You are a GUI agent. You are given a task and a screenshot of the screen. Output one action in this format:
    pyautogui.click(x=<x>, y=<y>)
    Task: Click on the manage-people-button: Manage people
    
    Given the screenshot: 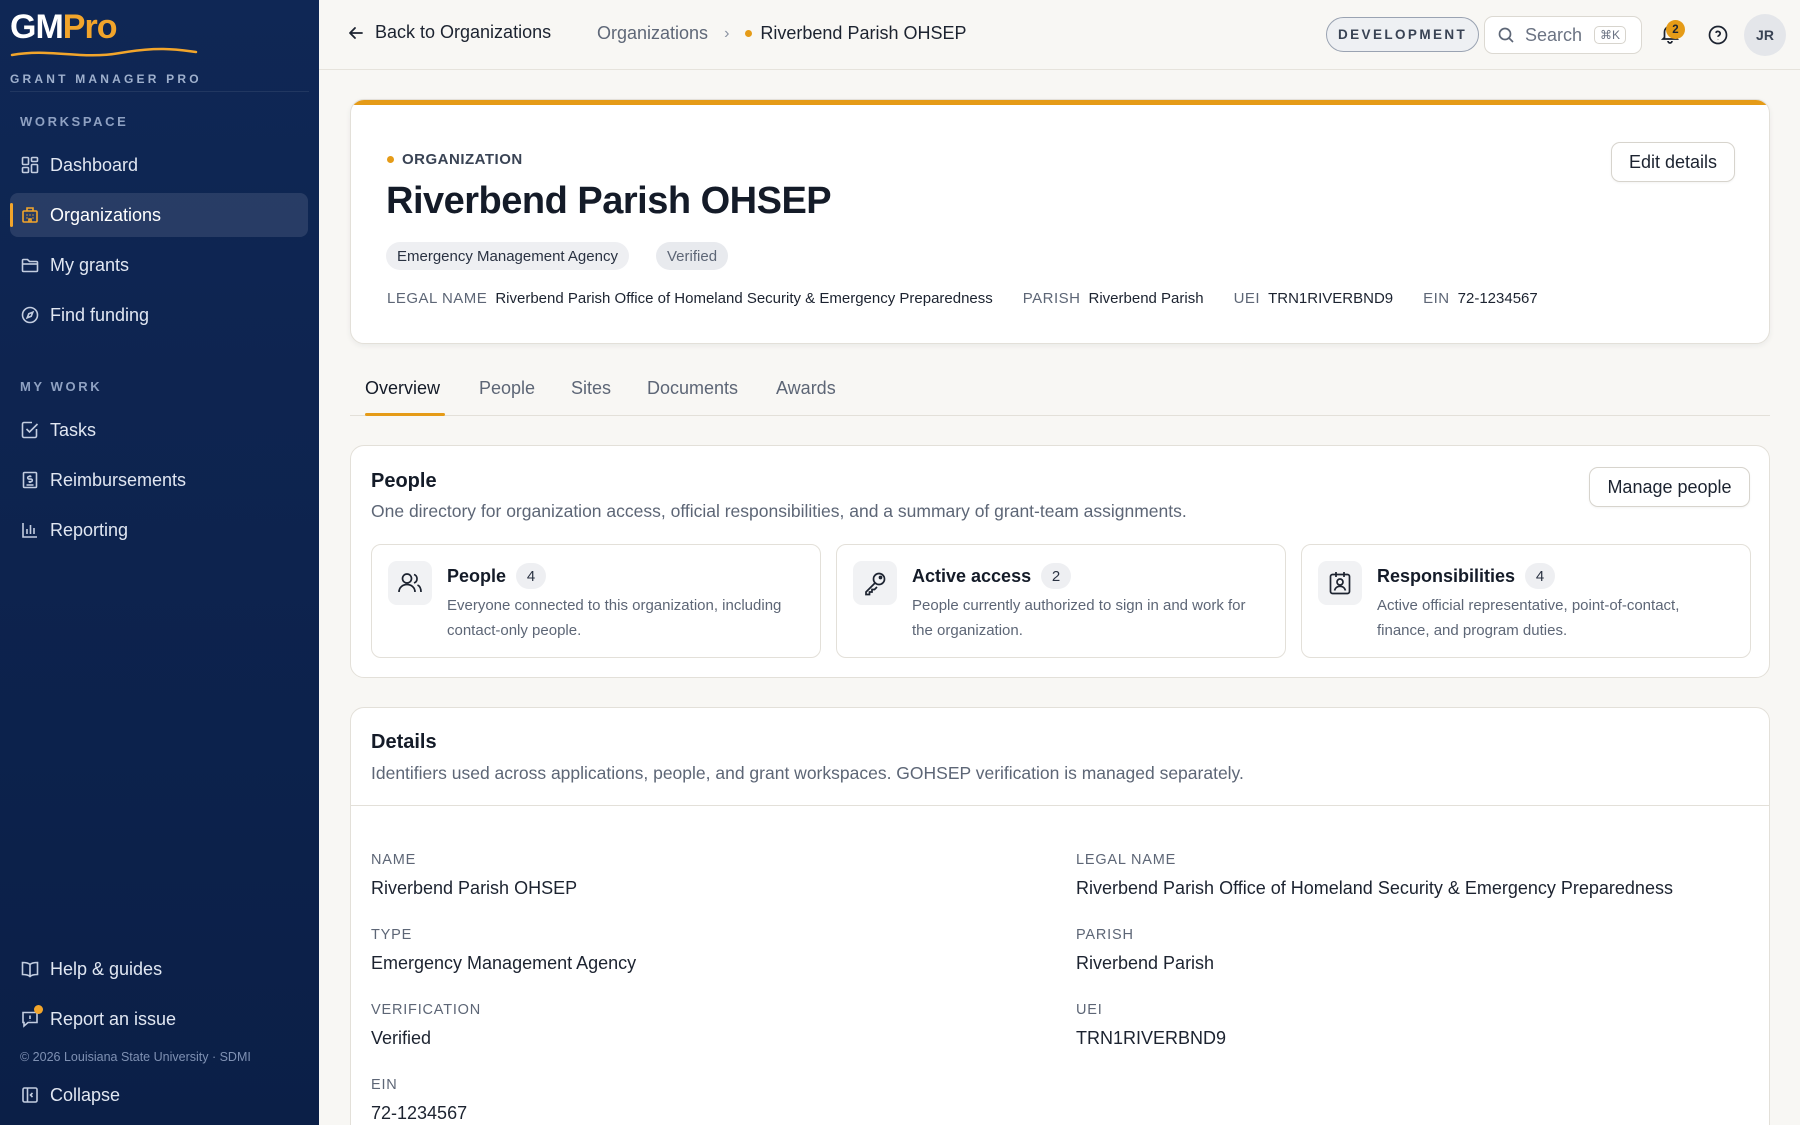 What is the action you would take?
    pyautogui.click(x=1669, y=487)
    